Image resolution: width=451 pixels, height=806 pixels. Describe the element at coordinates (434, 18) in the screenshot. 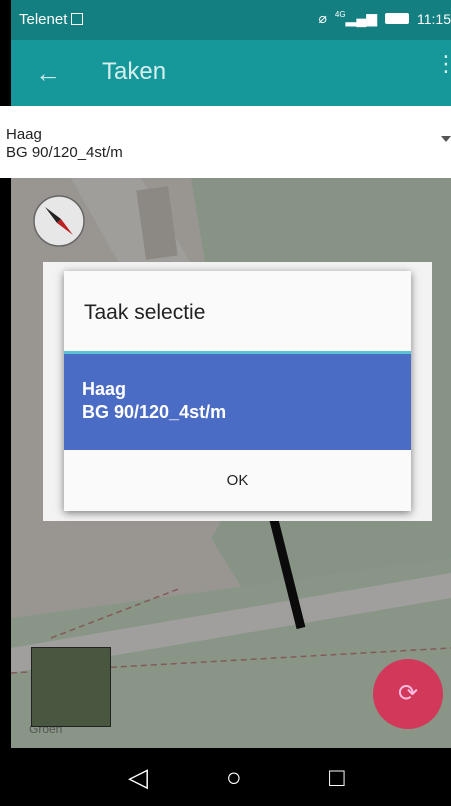

I see `clock: 11:15` at that location.